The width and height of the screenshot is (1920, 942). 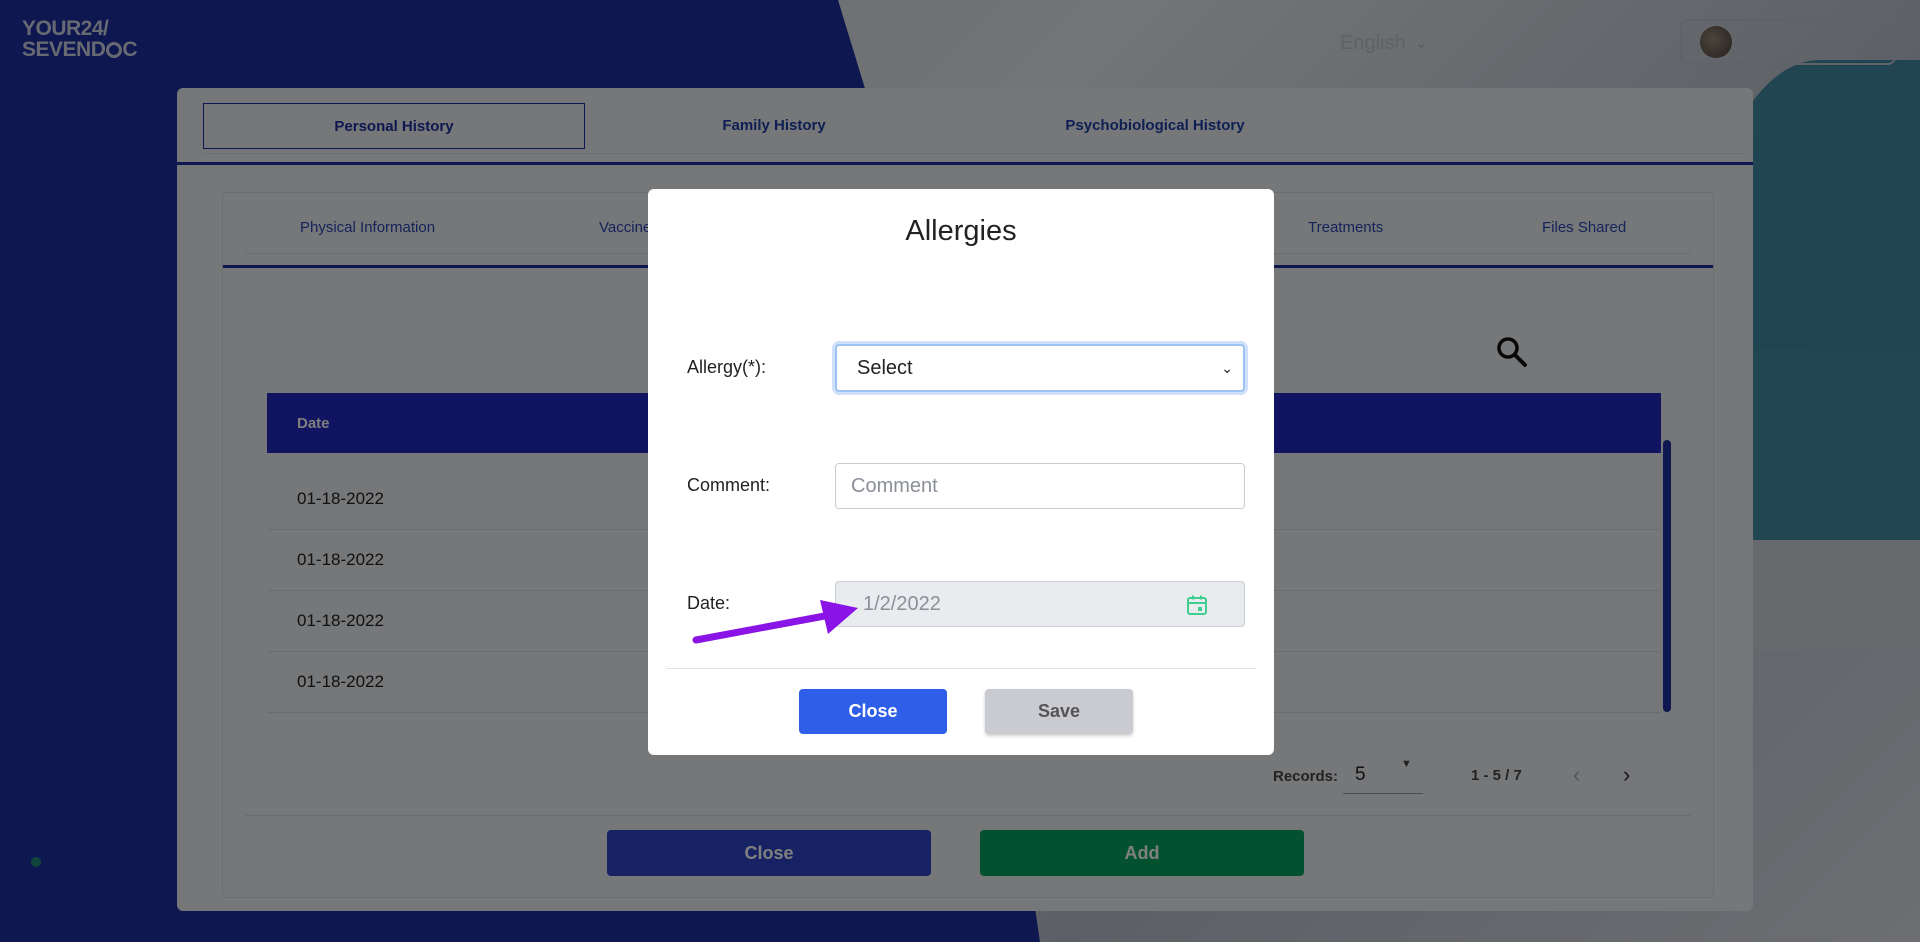 What do you see at coordinates (1040, 486) in the screenshot?
I see `comment-input: Comment` at bounding box center [1040, 486].